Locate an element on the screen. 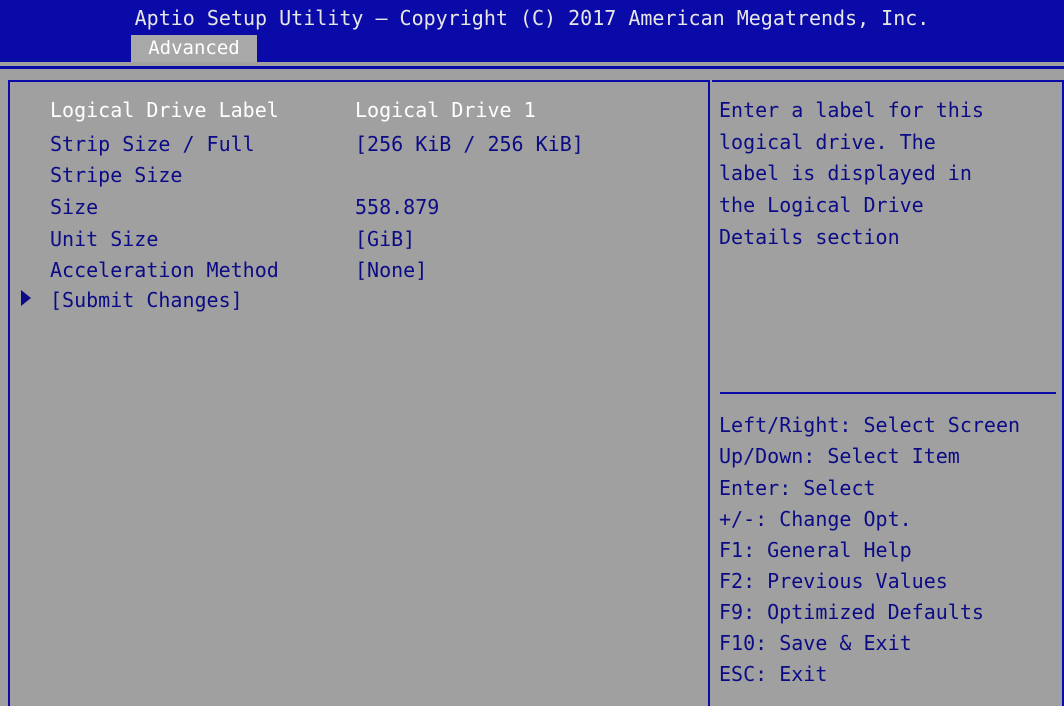  setting-label: [Submit Changes] is located at coordinates (146, 300).